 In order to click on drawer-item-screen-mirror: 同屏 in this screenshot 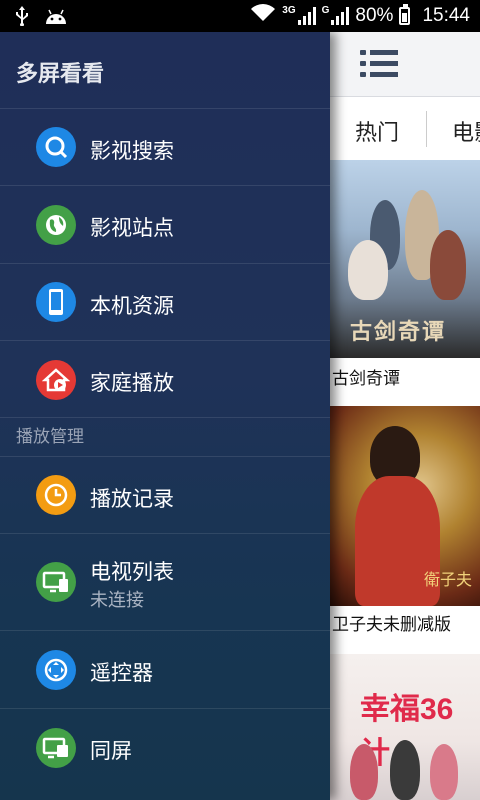, I will do `click(165, 749)`.